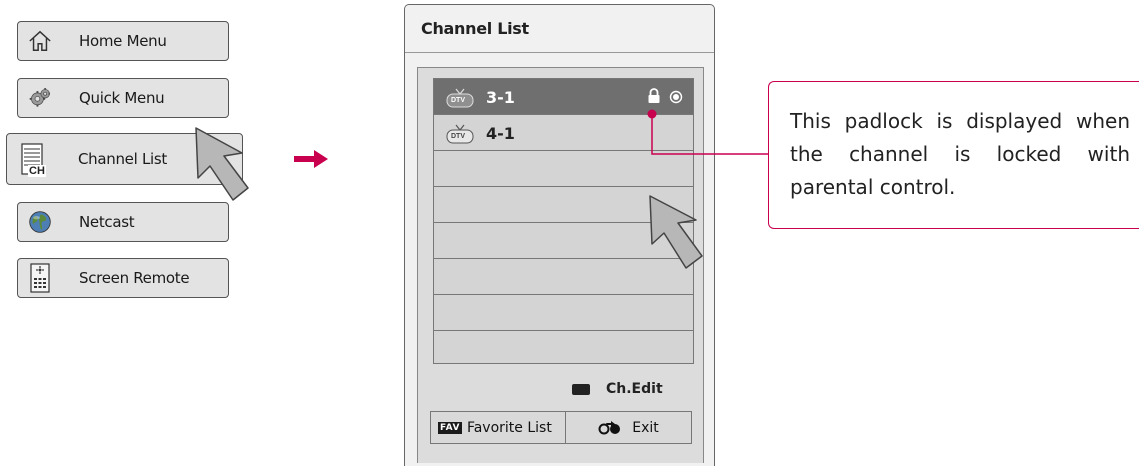 The width and height of the screenshot is (1139, 466). I want to click on home-icon, so click(40, 41).